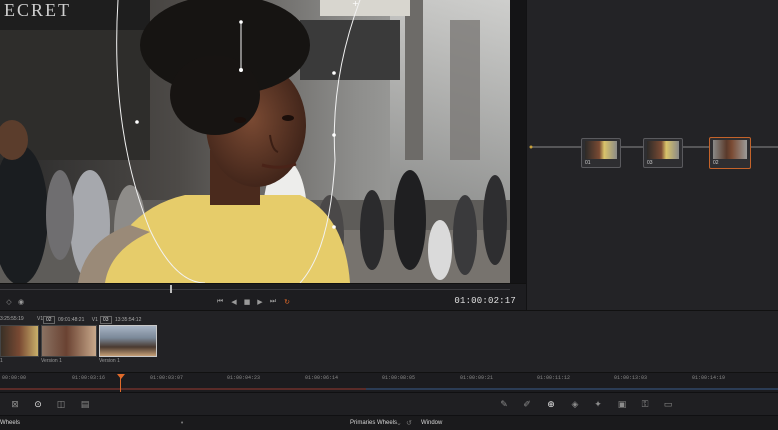 This screenshot has width=778, height=430. What do you see at coordinates (244, 378) in the screenshot?
I see `timeline-tick: 01:00:04:23` at bounding box center [244, 378].